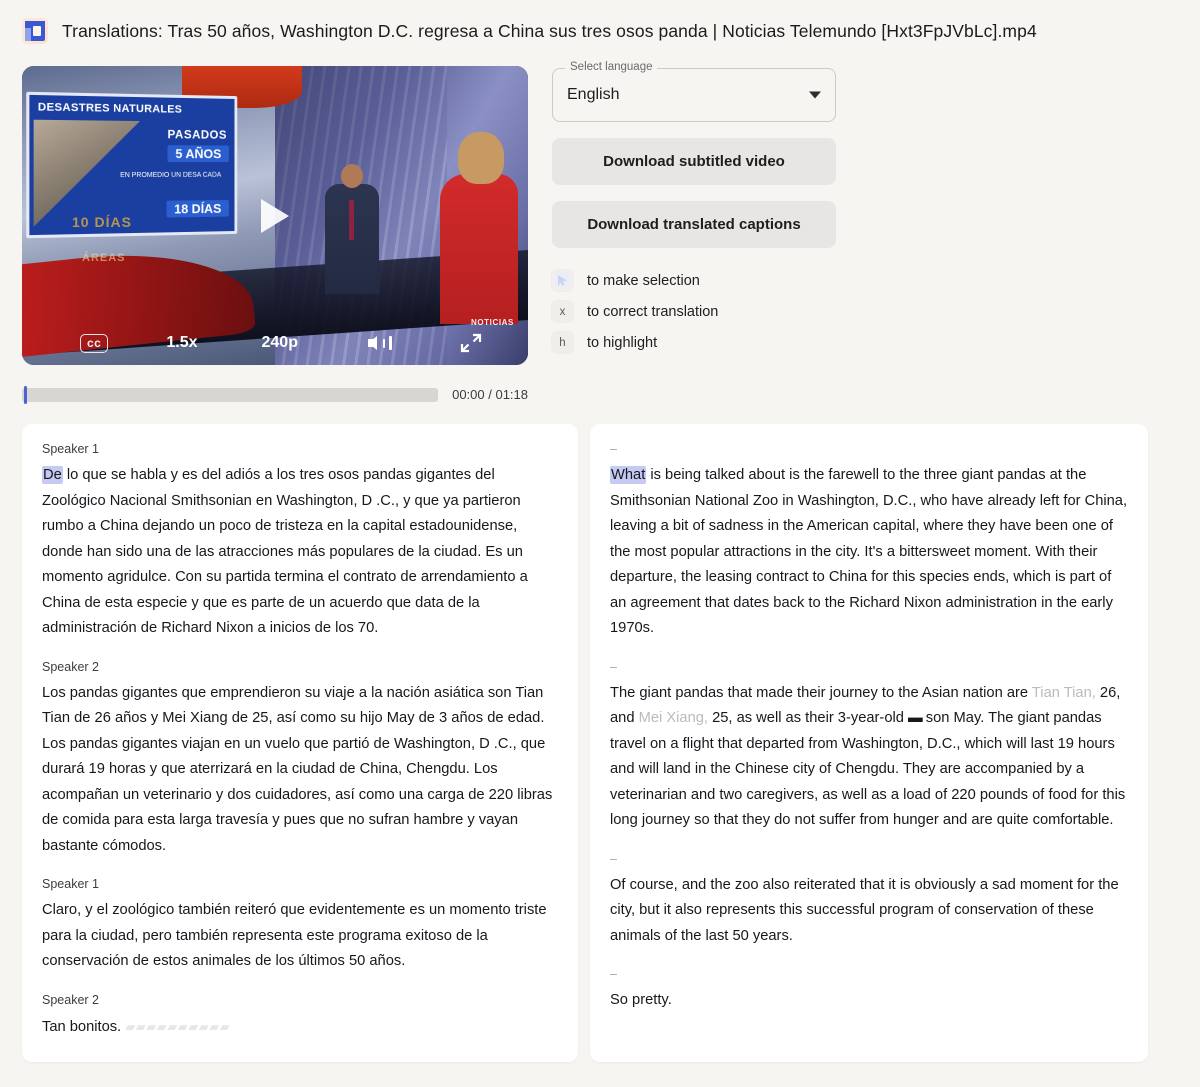 Image resolution: width=1200 pixels, height=1087 pixels. What do you see at coordinates (35, 31) in the screenshot?
I see `app-logo-icon` at bounding box center [35, 31].